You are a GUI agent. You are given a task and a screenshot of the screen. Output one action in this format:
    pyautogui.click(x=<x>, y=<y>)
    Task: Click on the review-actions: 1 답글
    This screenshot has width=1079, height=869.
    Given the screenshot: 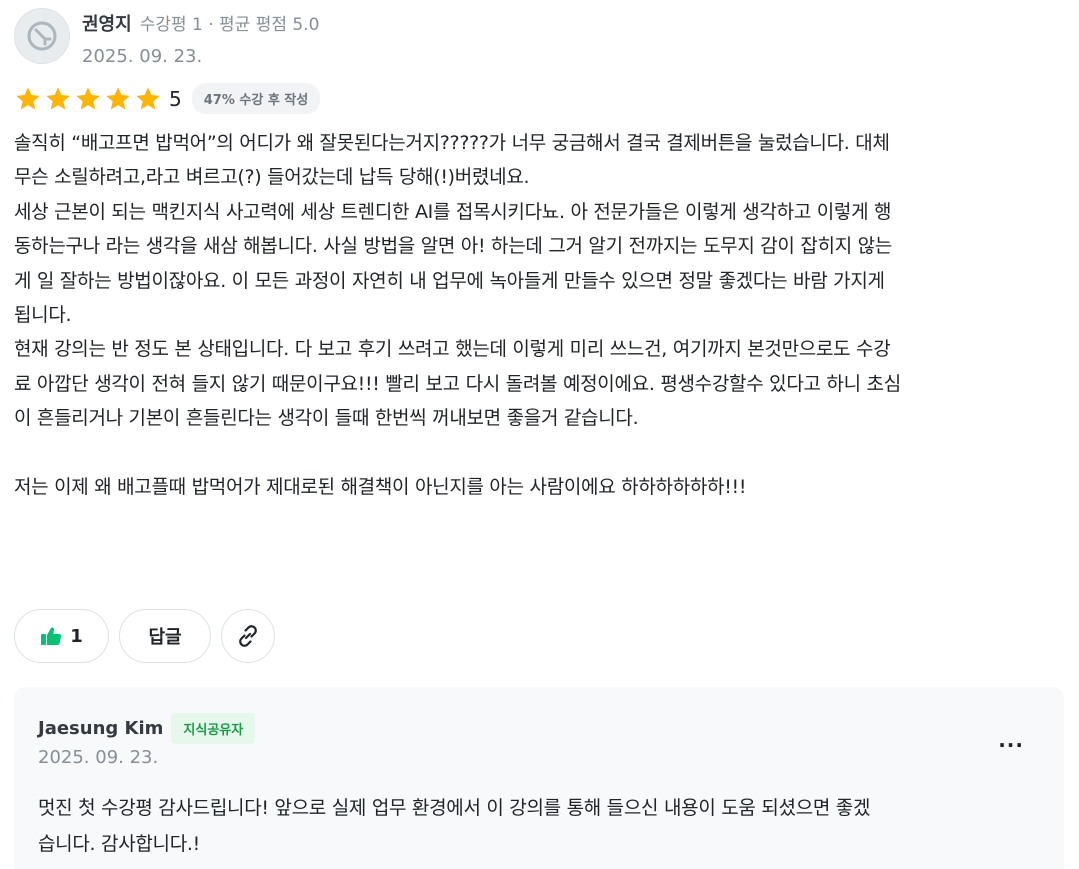 What is the action you would take?
    pyautogui.click(x=149, y=636)
    